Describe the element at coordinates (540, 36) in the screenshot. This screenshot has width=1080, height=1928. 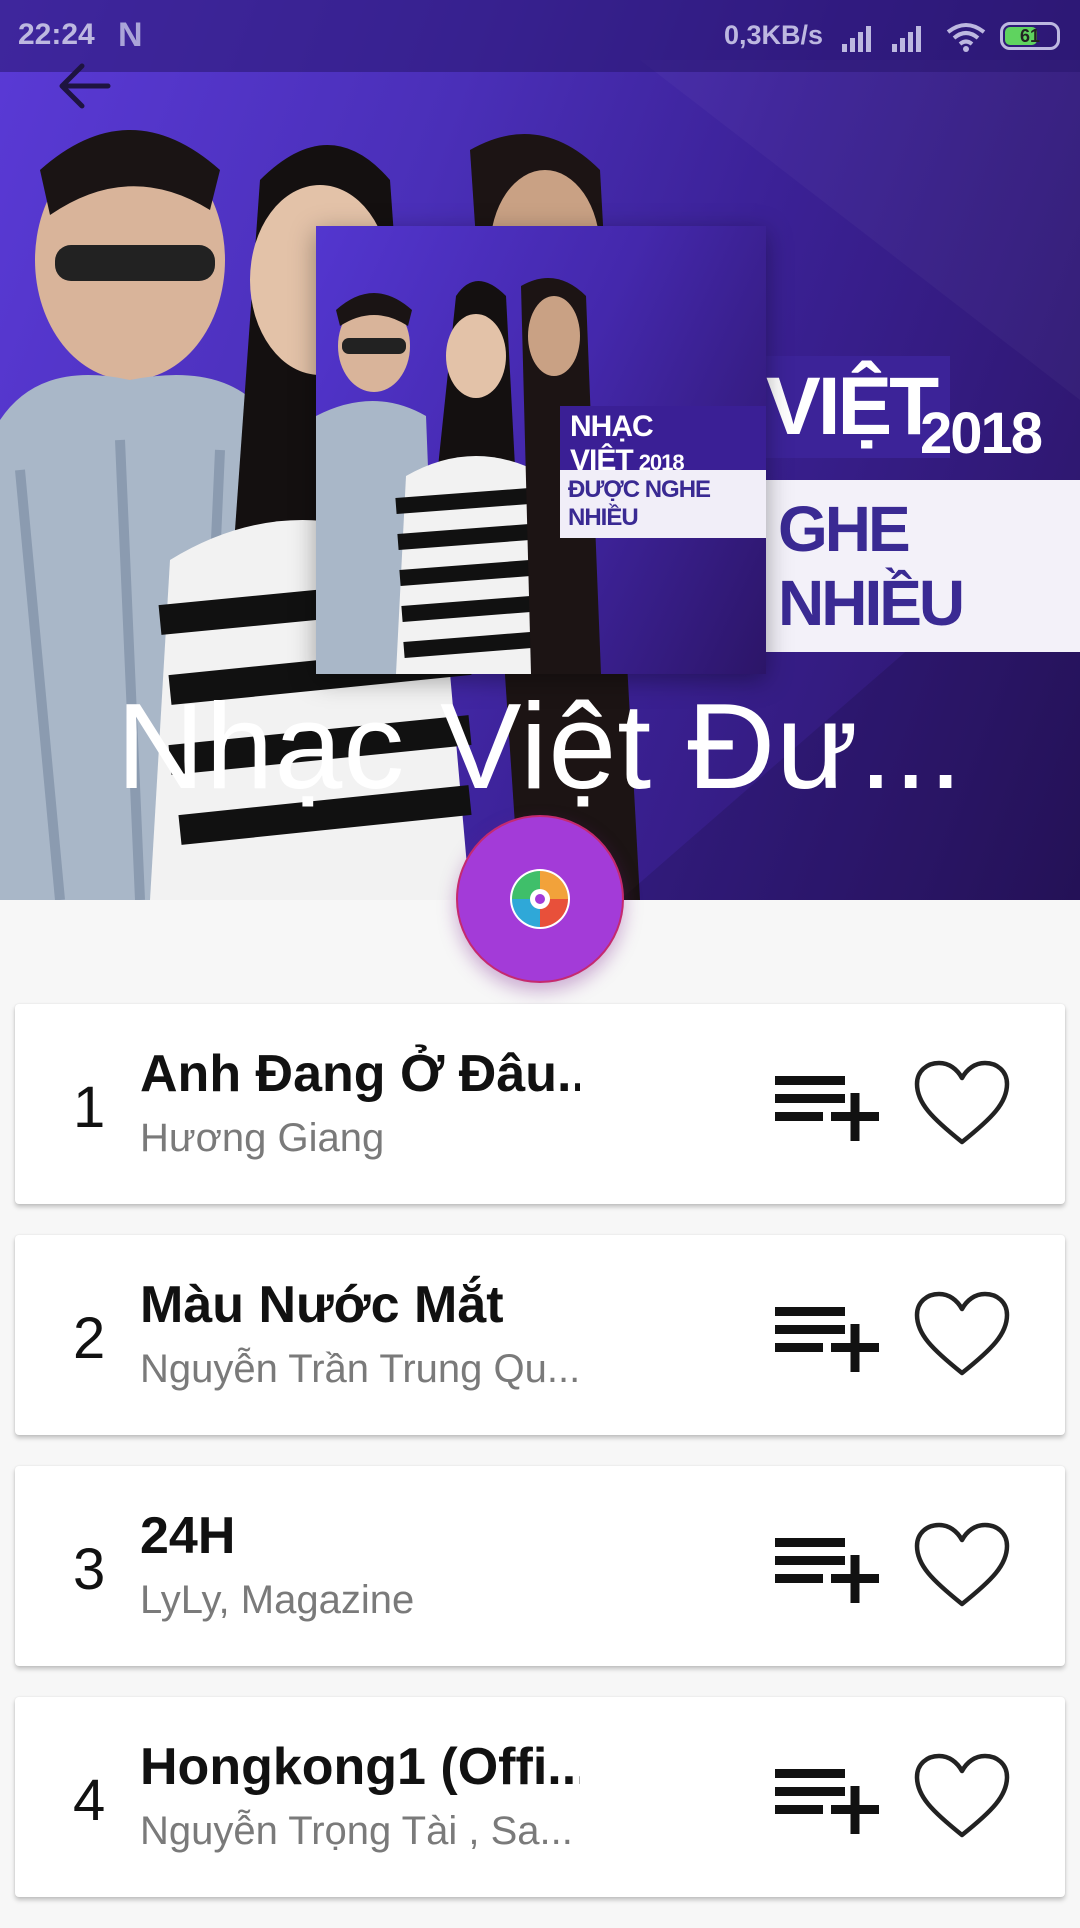
I see `status-bar: 22:24 N 0,3KB/s 61` at that location.